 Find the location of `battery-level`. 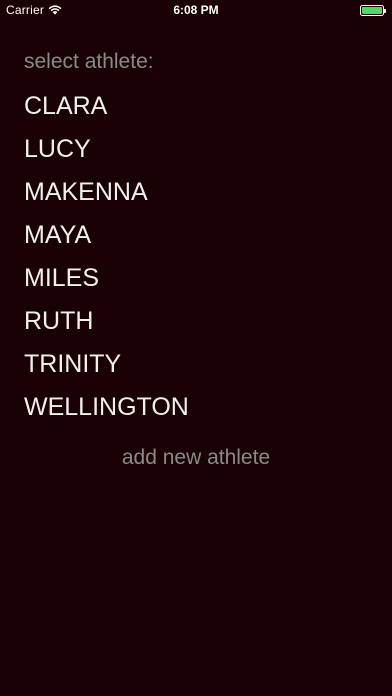

battery-level is located at coordinates (372, 10).